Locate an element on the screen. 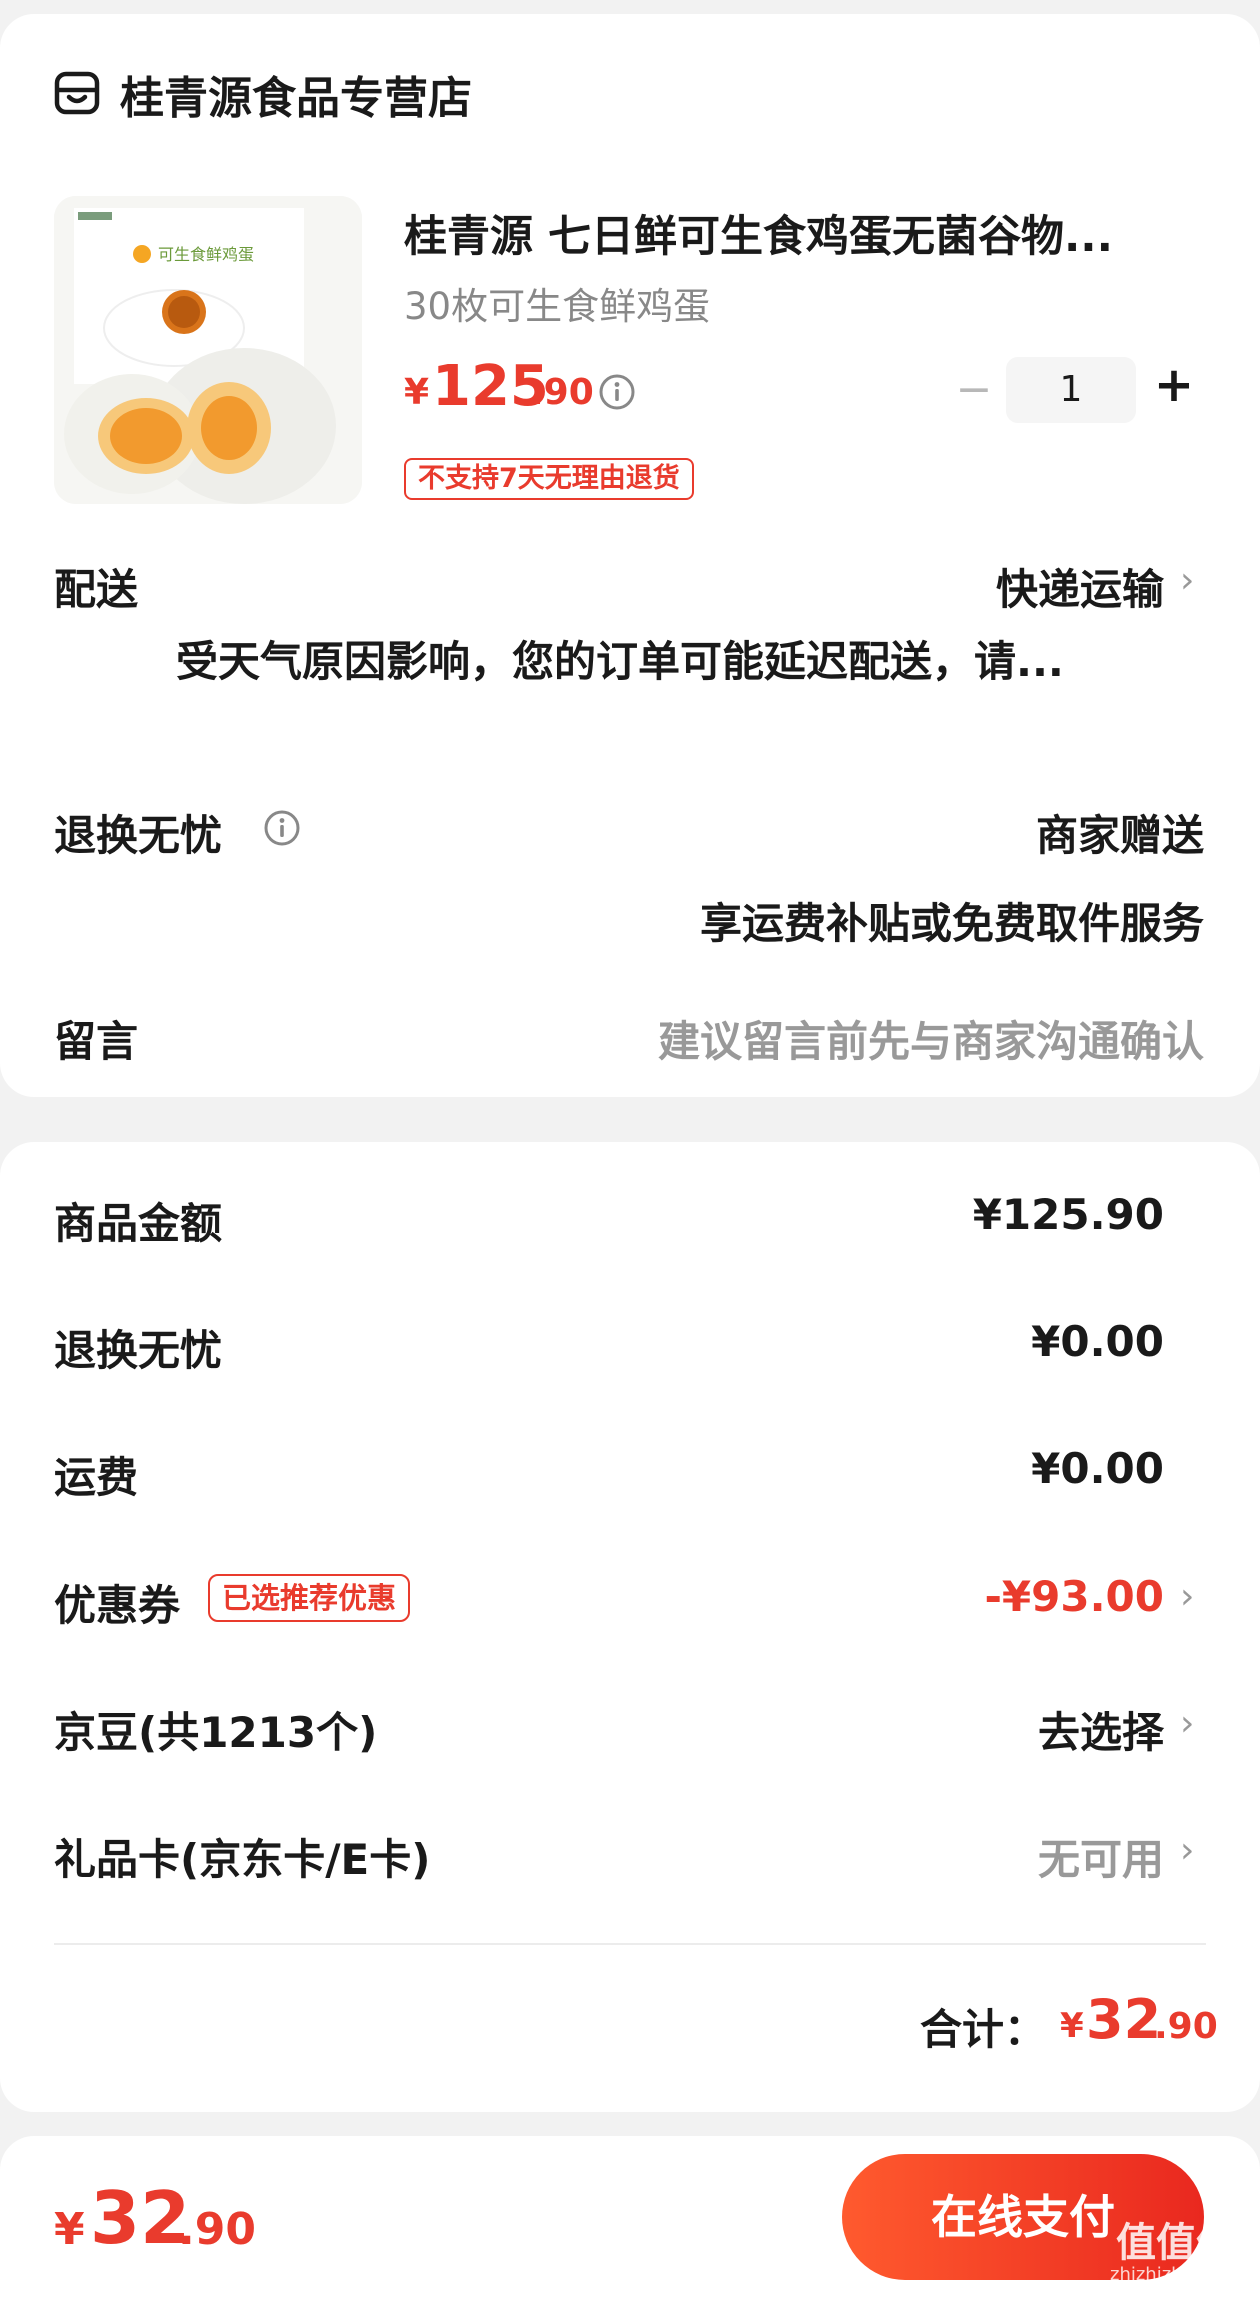 This screenshot has width=1260, height=2299. egg-illustration: 可生食鲜鸡蛋 is located at coordinates (208, 350).